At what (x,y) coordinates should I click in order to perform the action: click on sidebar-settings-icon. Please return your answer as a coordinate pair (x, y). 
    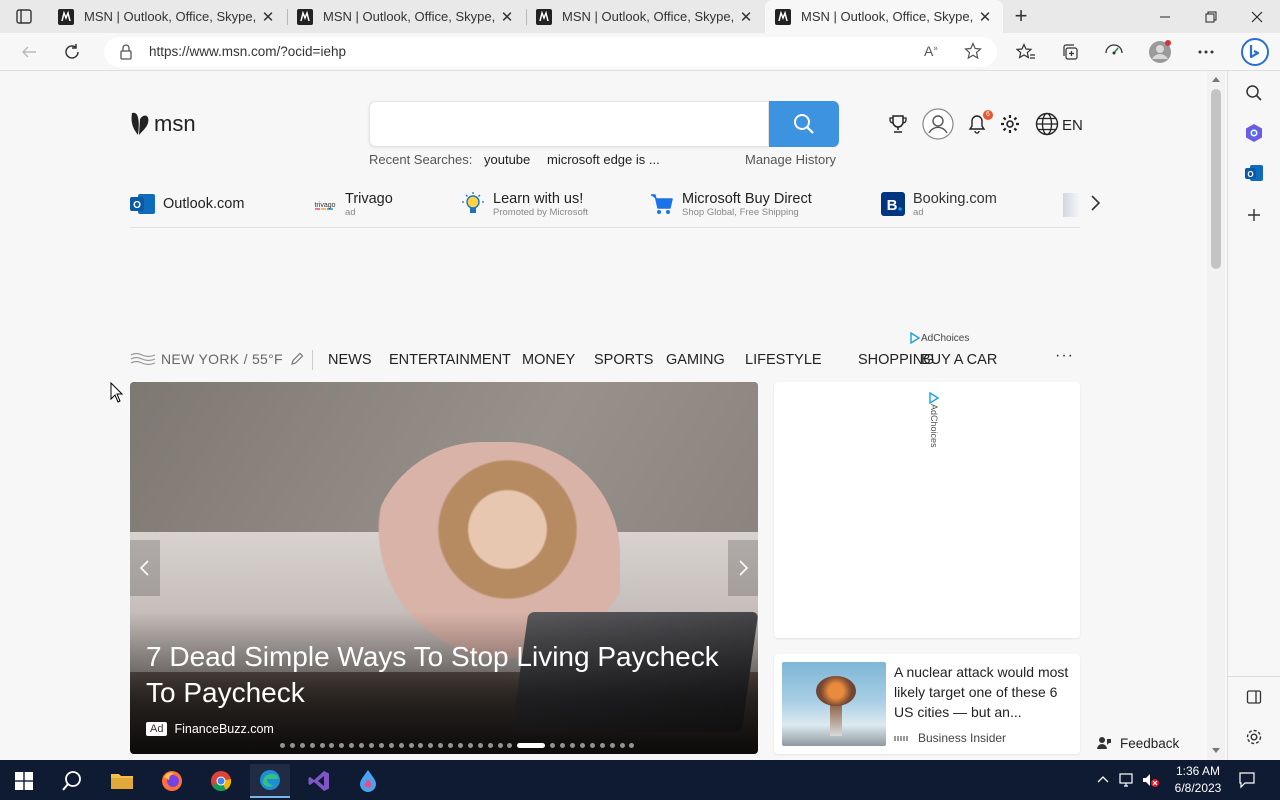
    Looking at the image, I should click on (1254, 737).